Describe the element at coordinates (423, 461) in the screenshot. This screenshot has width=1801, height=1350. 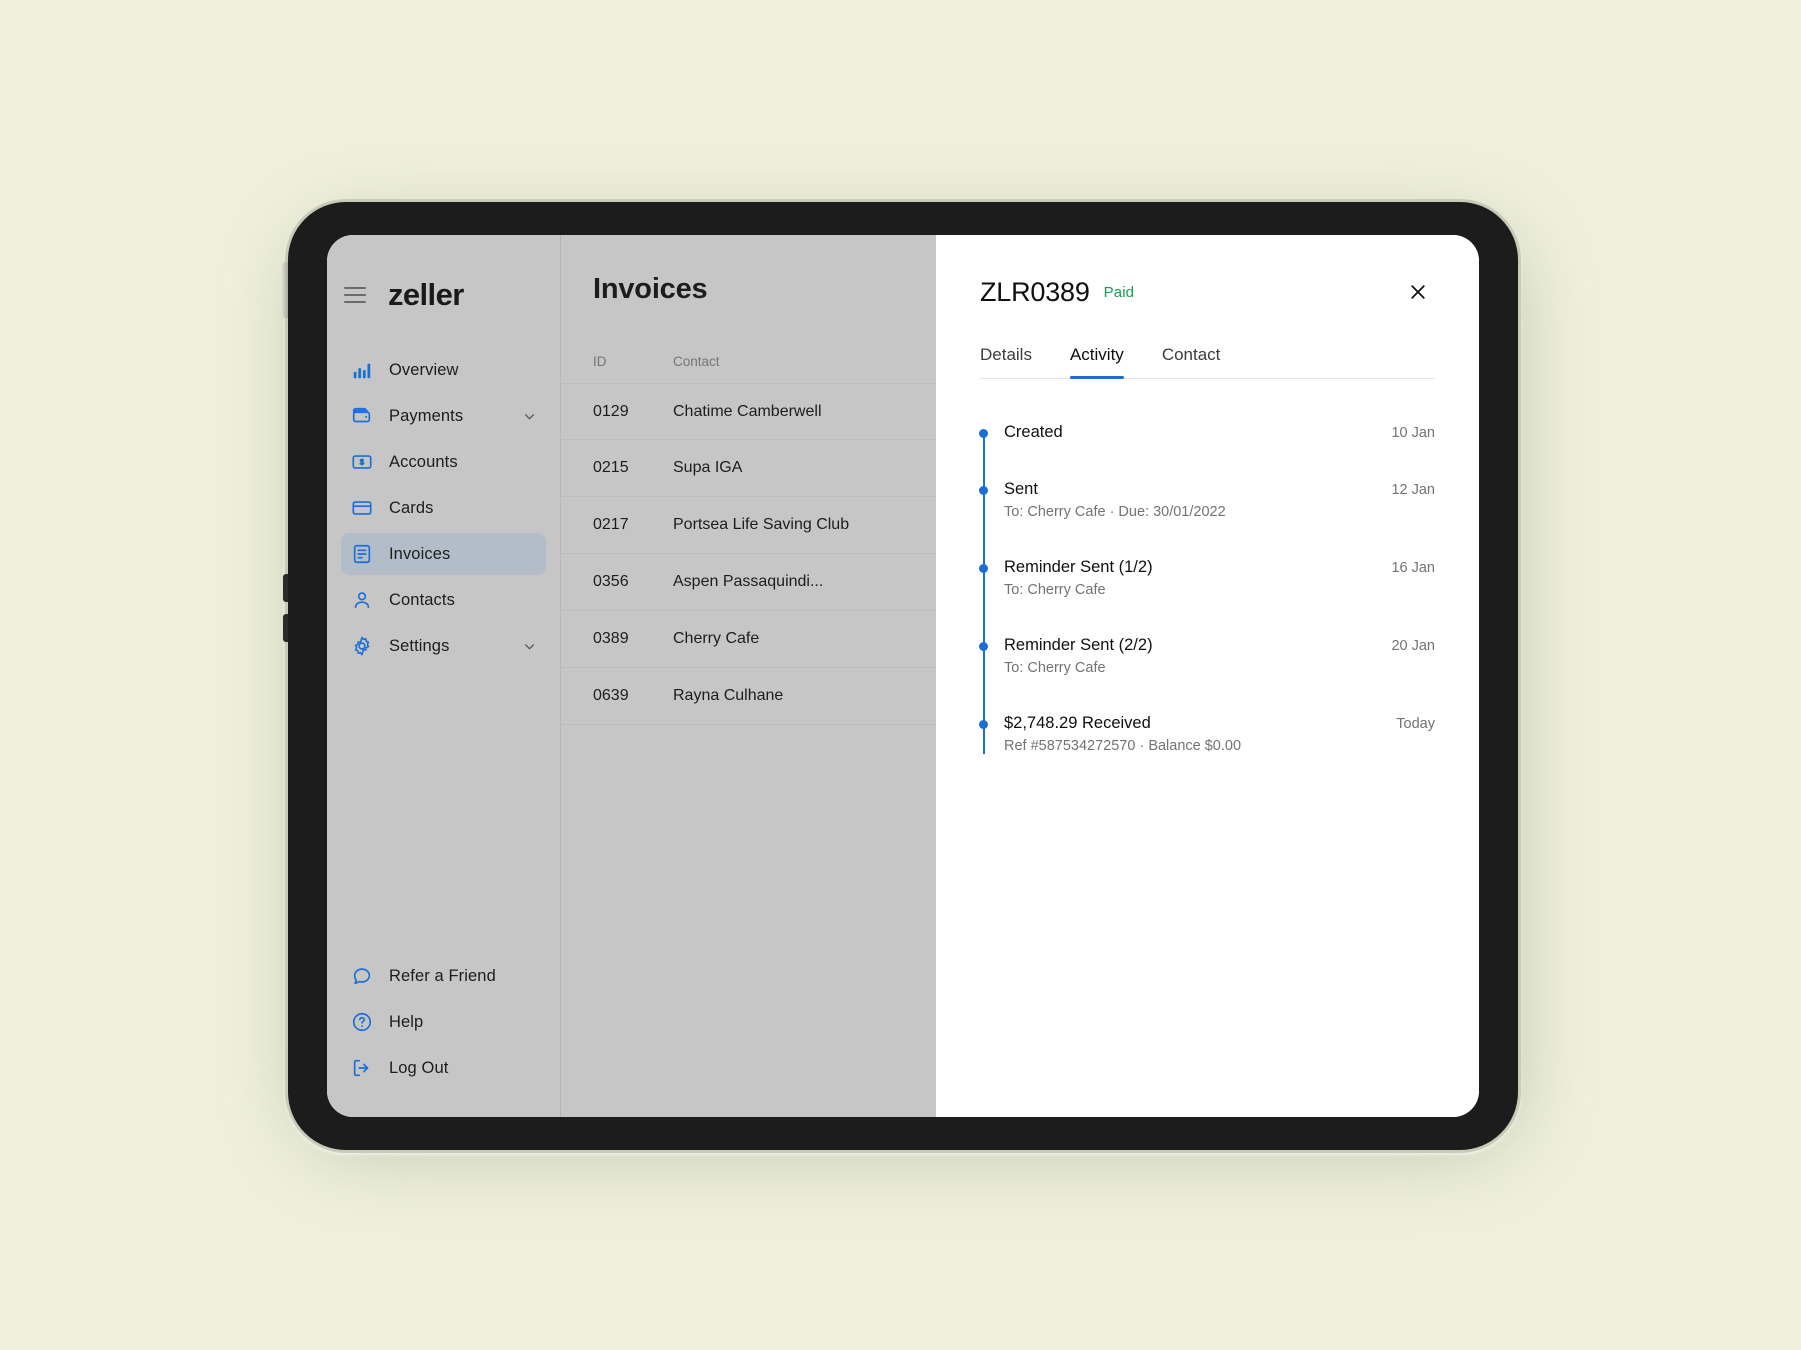
I see `sidebar-item-label: Accounts` at that location.